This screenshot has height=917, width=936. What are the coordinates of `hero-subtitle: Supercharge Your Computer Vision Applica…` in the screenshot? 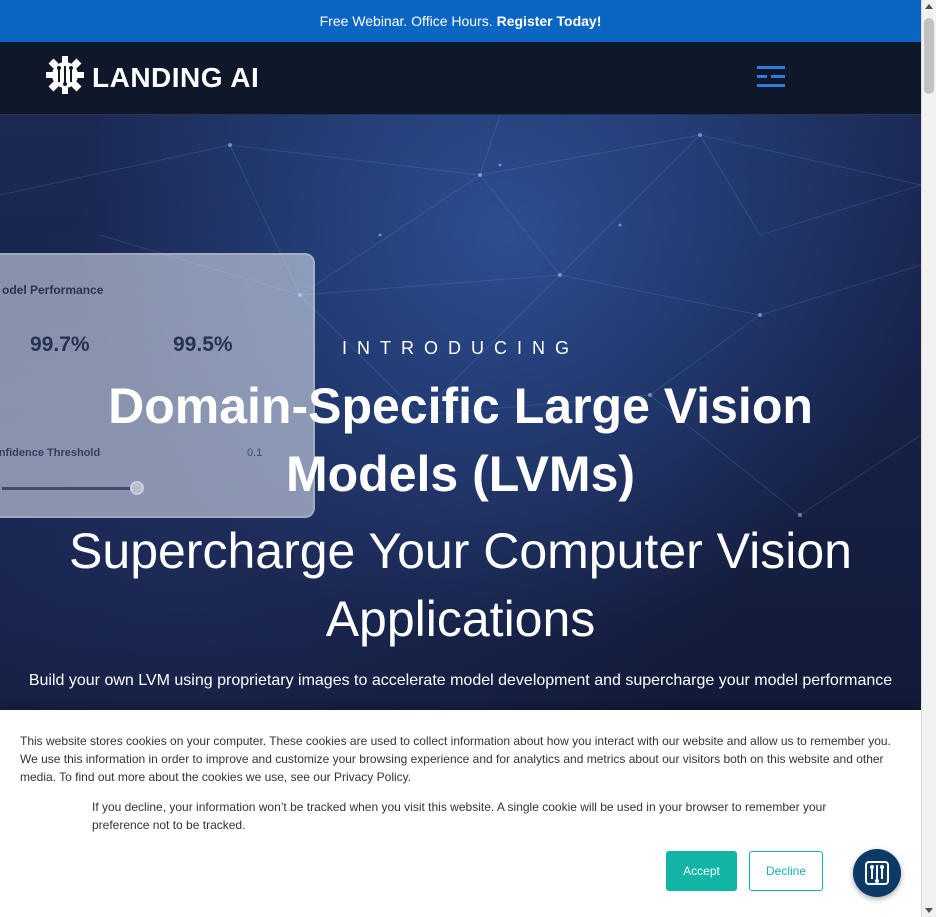 It's located at (460, 585).